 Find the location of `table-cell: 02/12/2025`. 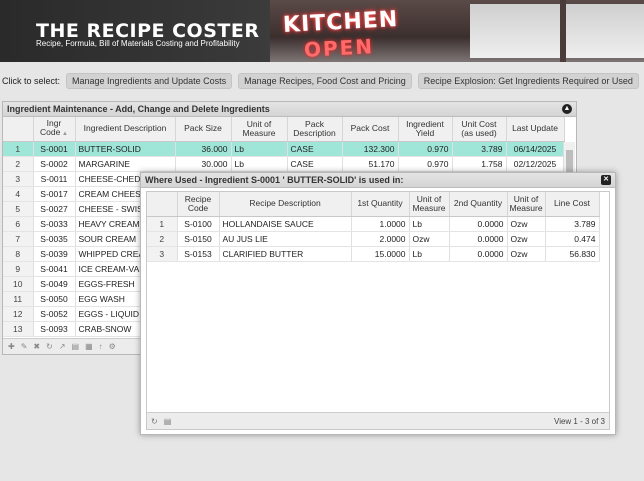

table-cell: 02/12/2025 is located at coordinates (535, 164).